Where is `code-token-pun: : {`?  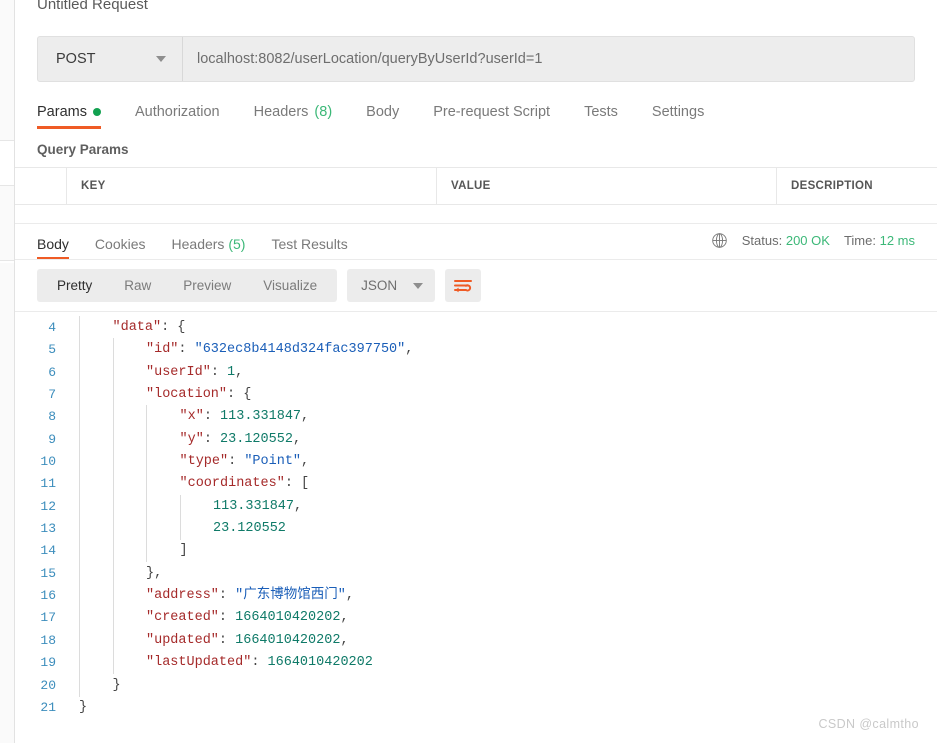
code-token-pun: : { is located at coordinates (173, 327).